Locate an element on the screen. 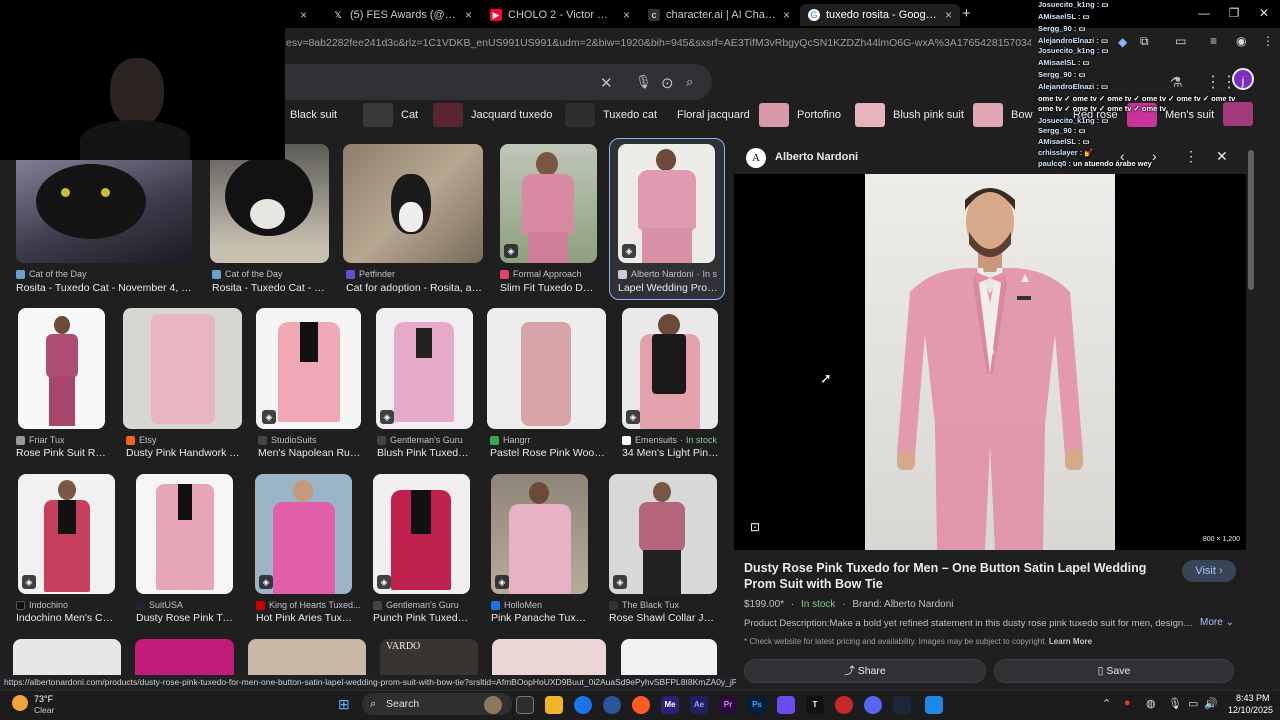 This screenshot has height=720, width=1280. chat-message: paulcq0 : un atuendo árabe wey is located at coordinates (1095, 163).